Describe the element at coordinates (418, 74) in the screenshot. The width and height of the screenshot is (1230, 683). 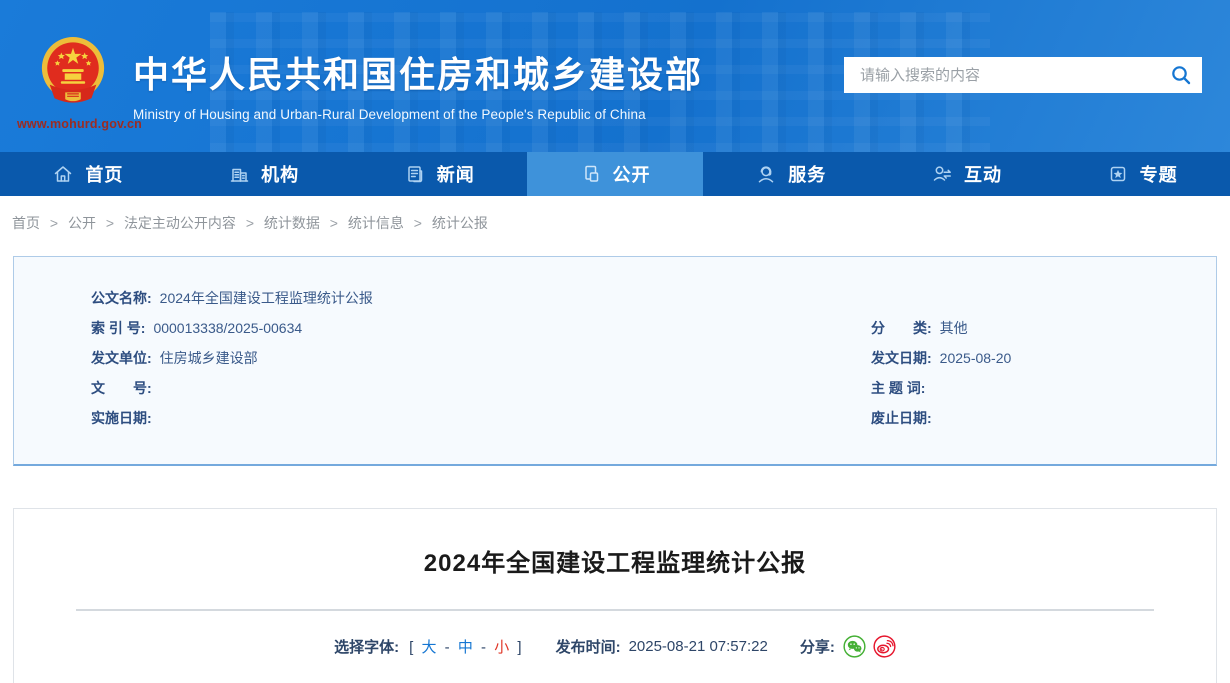
I see `site-title-chinese: 中华人民共和国住房和城乡建设部` at that location.